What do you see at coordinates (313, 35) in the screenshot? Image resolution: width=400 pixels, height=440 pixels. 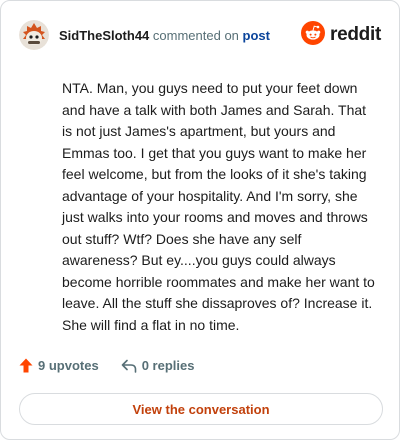 I see `reddit-logo-icon` at bounding box center [313, 35].